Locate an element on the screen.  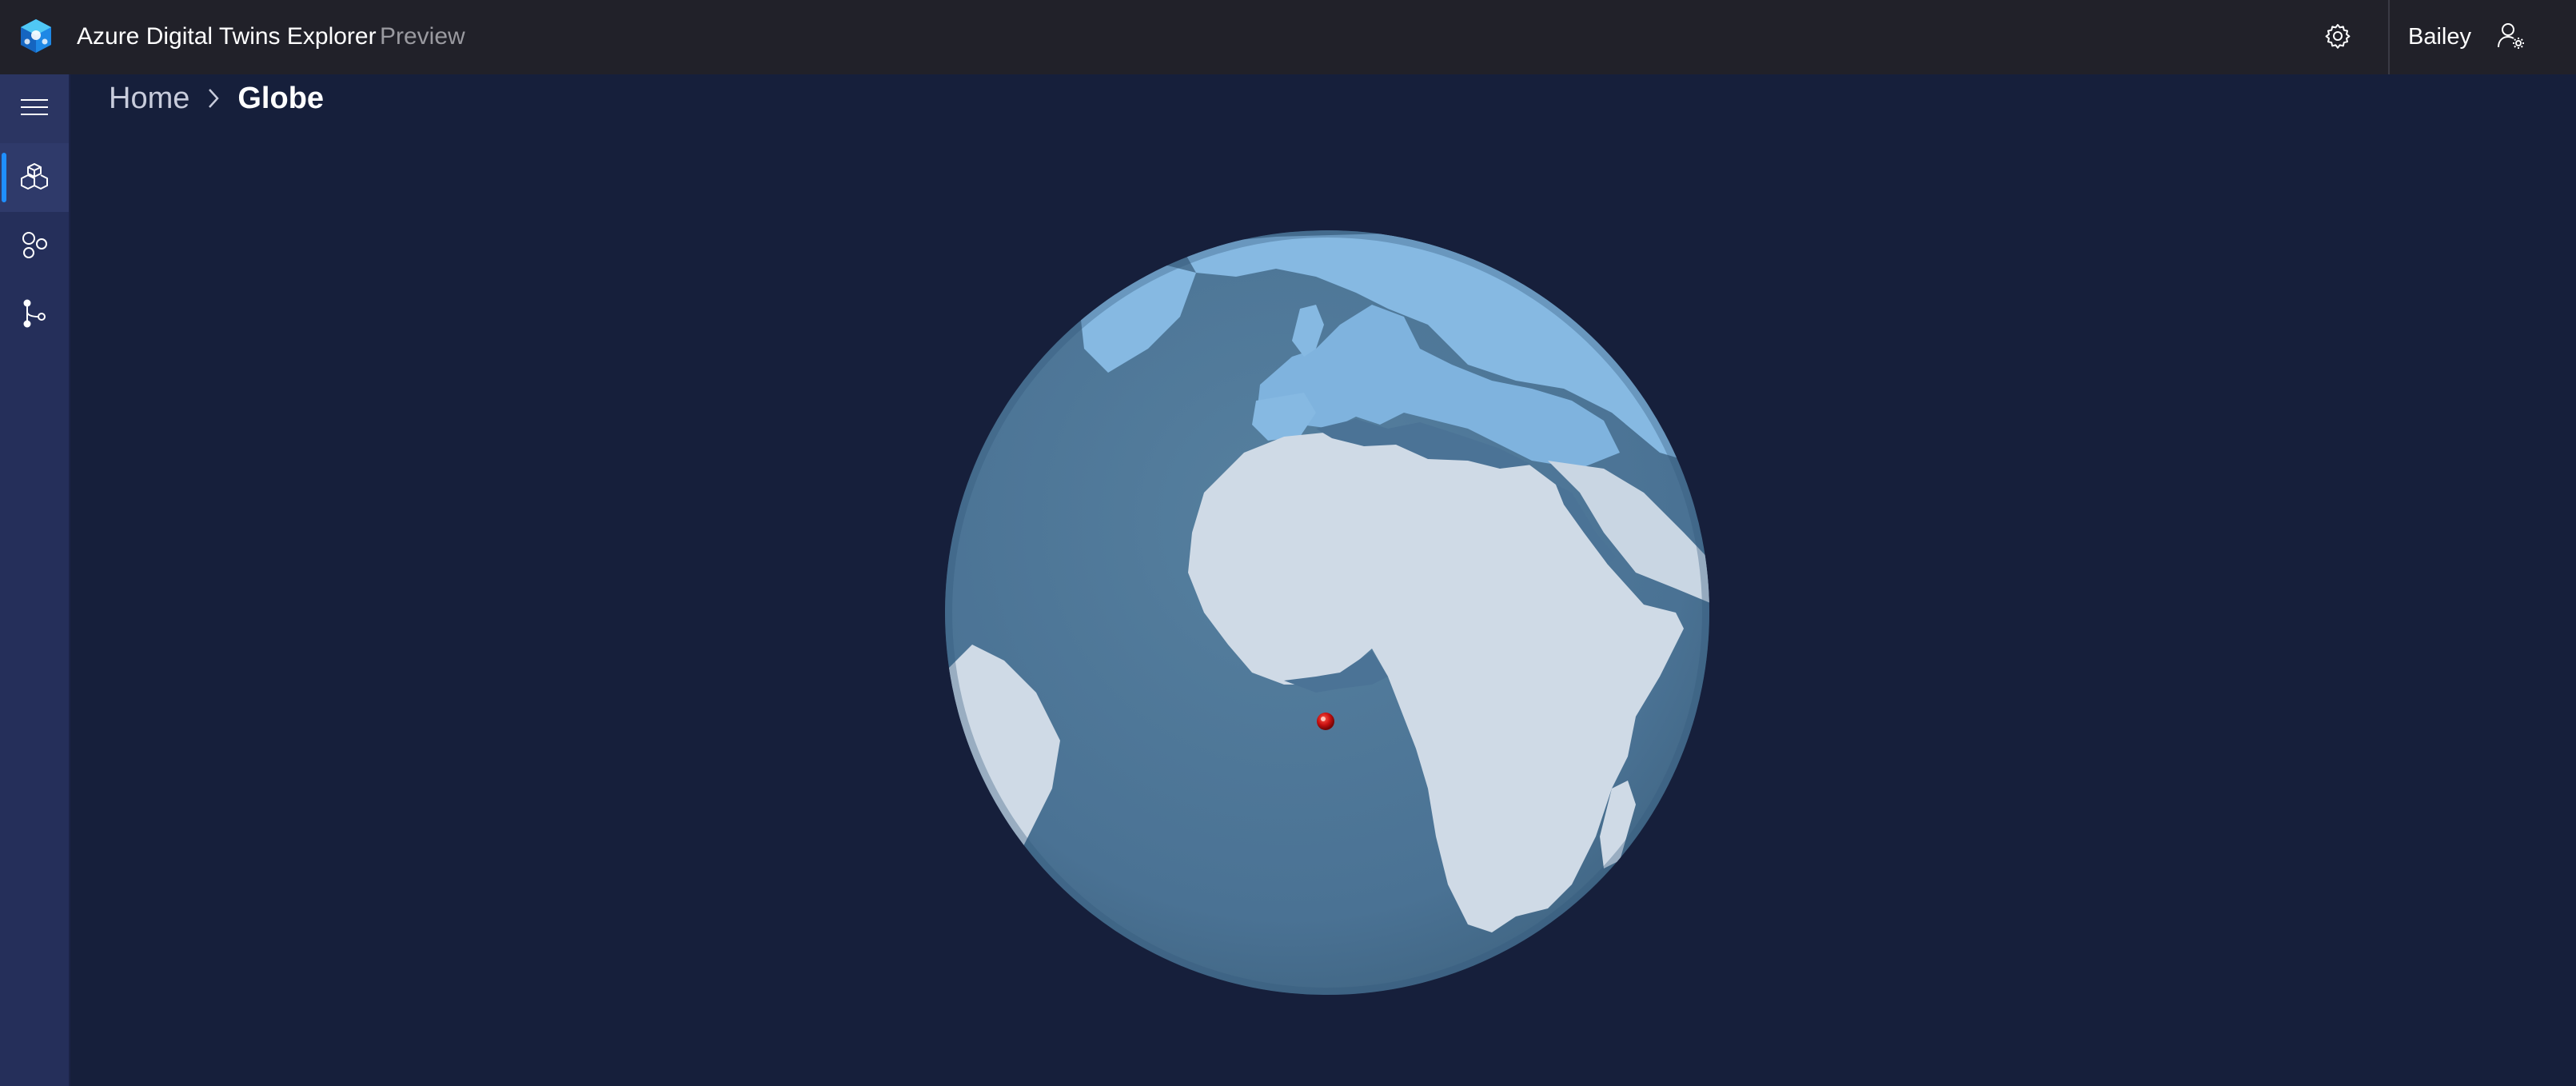
breadcrumb-home: Home is located at coordinates (149, 99).